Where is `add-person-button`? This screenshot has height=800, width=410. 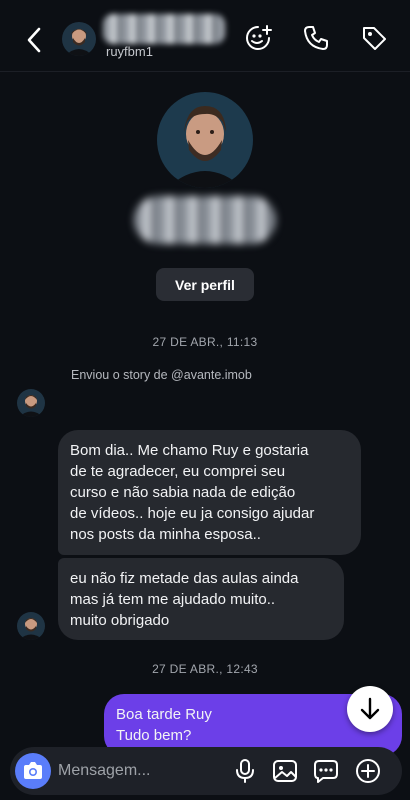
add-person-button is located at coordinates (258, 38).